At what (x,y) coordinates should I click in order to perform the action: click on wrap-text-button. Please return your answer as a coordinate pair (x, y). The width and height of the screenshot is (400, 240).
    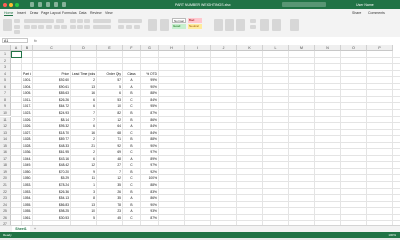
    Looking at the image, I should click on (102, 21).